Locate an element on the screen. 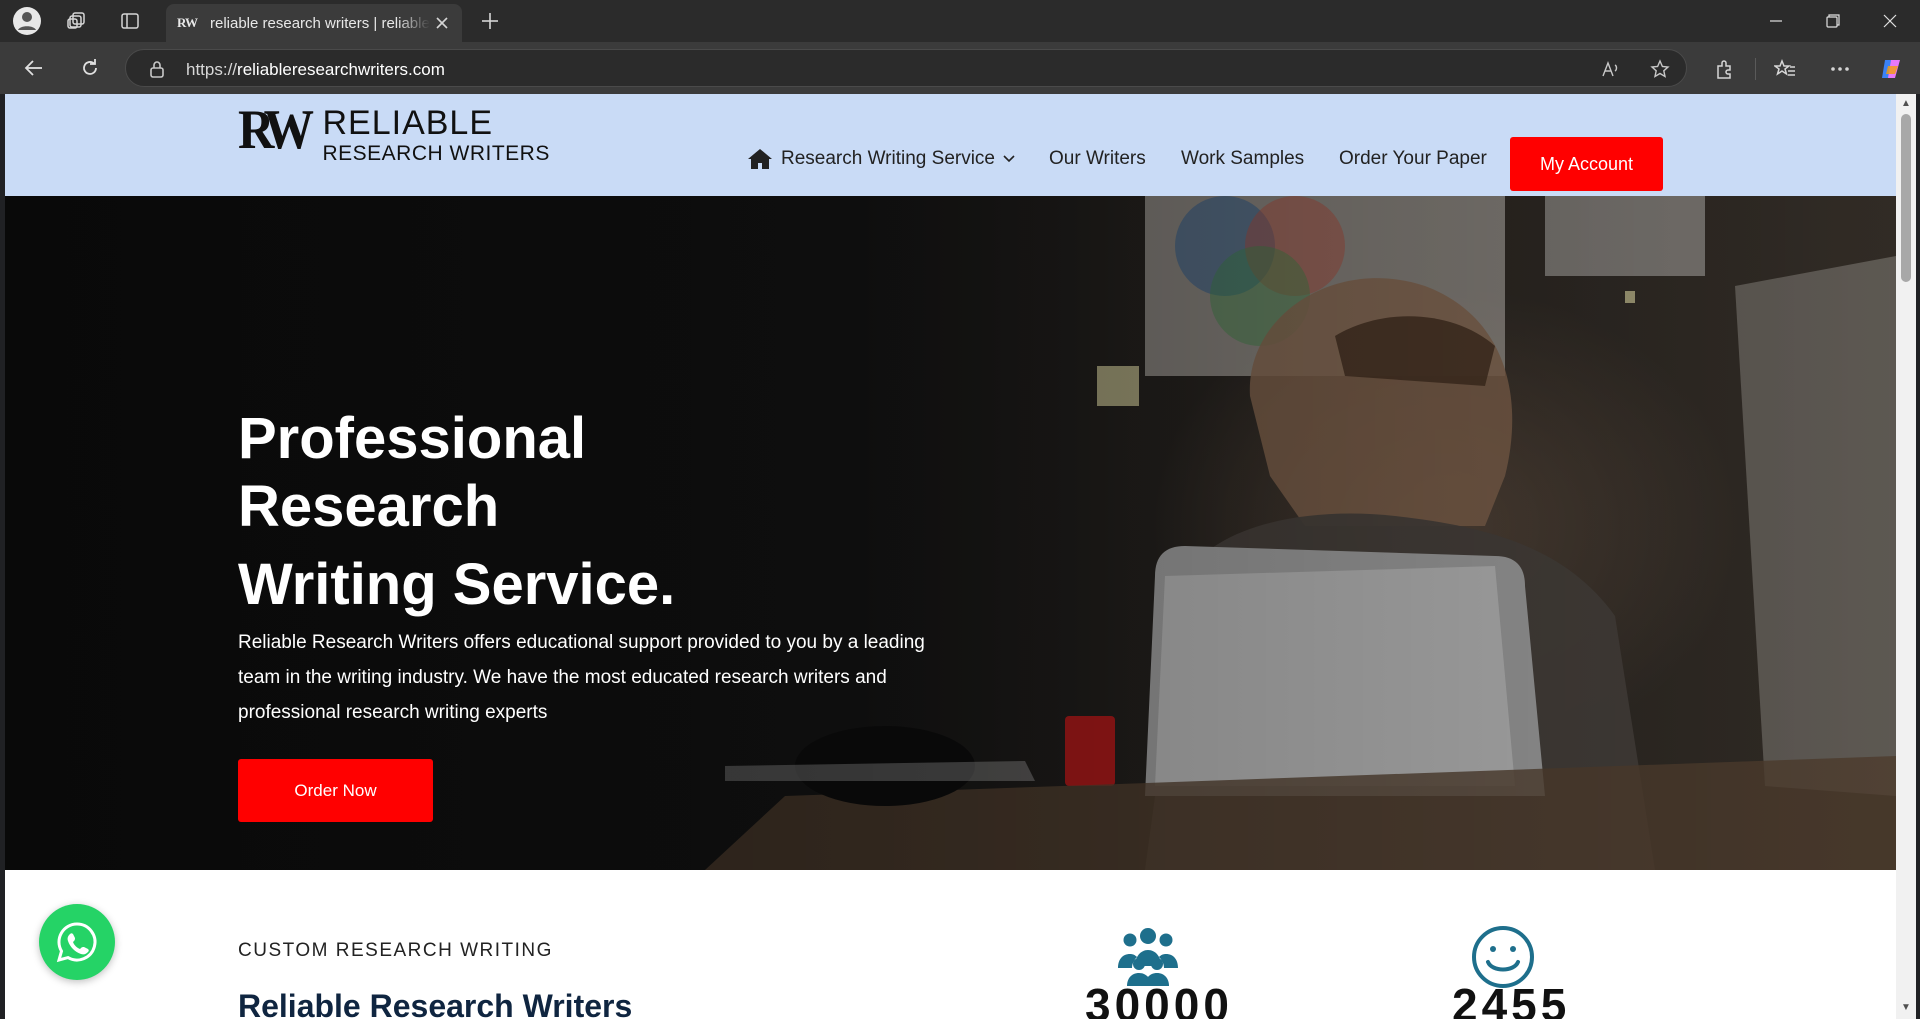 The height and width of the screenshot is (1019, 1920). favorite-star-icon is located at coordinates (1660, 69).